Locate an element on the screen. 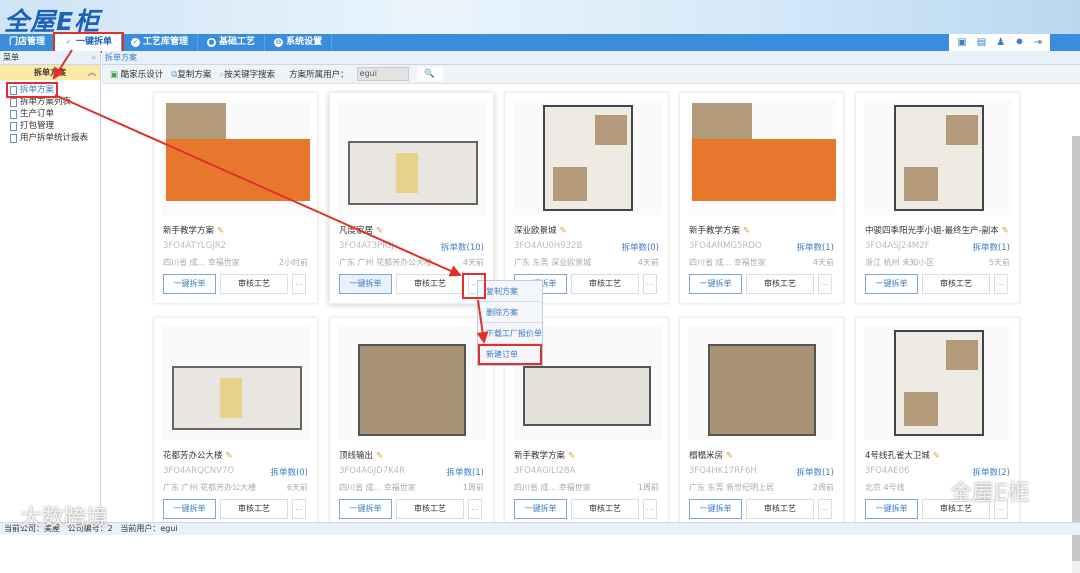 The height and width of the screenshot is (573, 1080). sidebar-item-split-plan-list: 拆单方案列表 is located at coordinates (55, 102).